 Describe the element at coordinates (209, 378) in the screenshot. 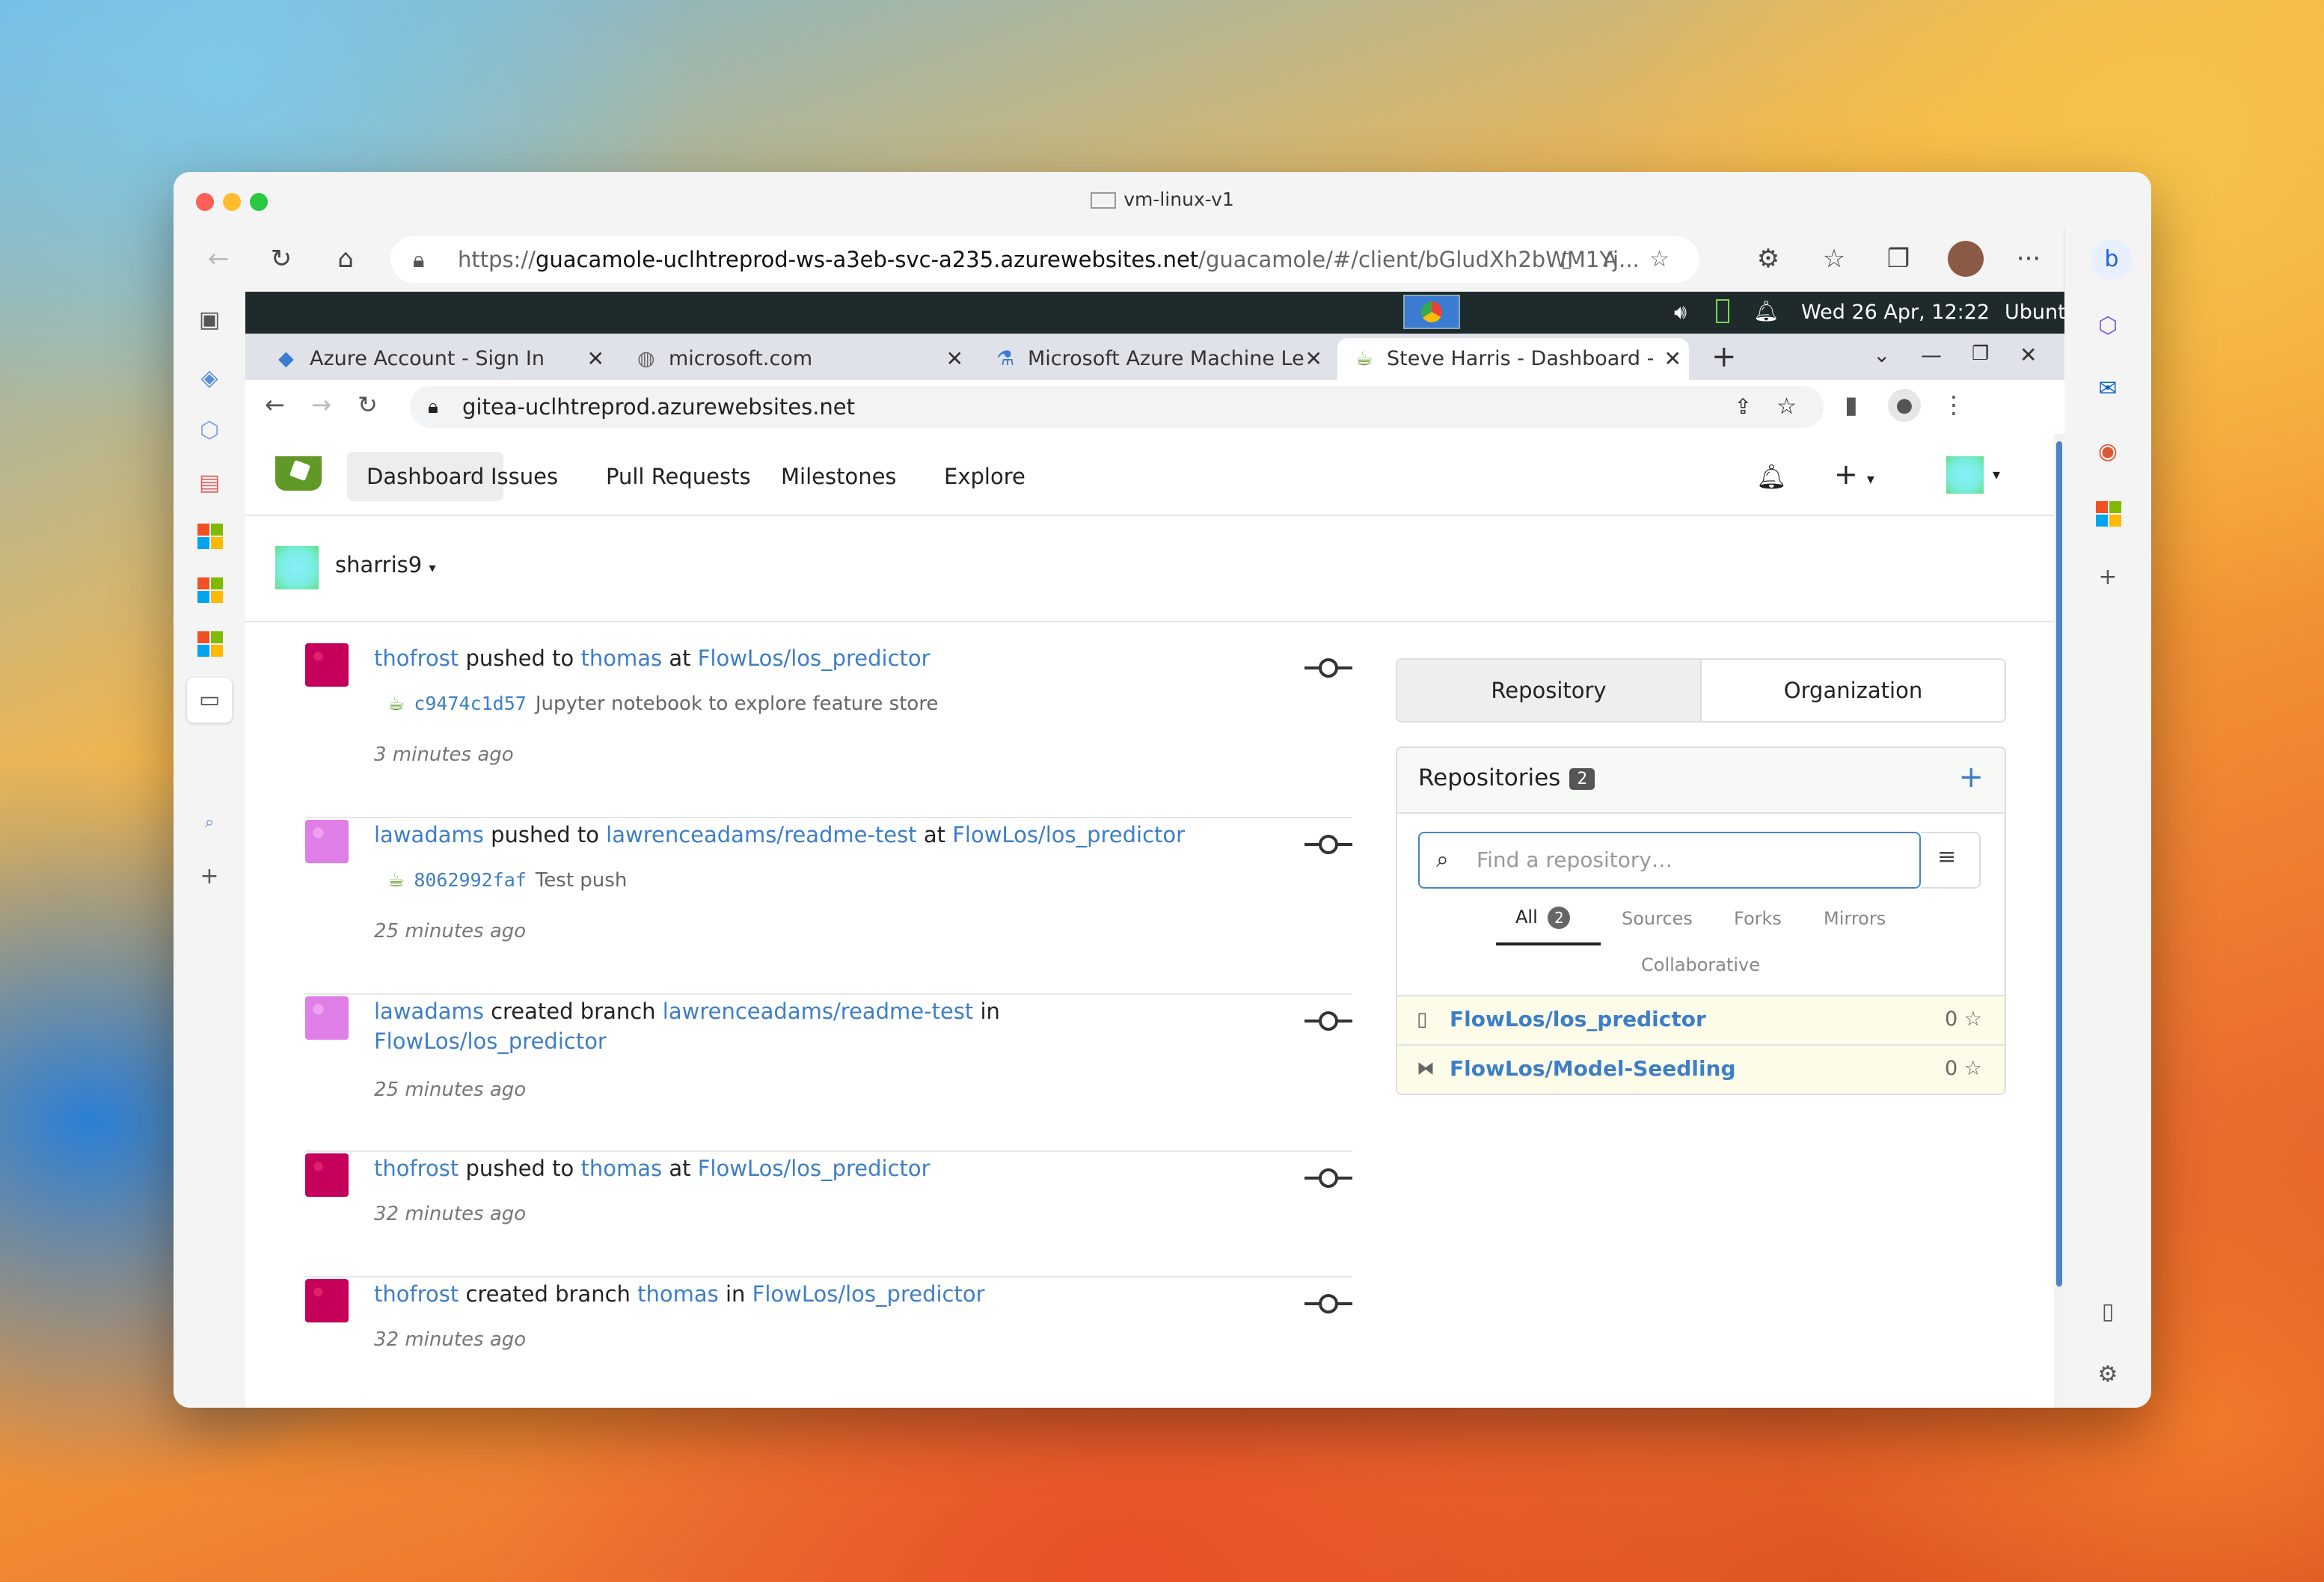

I see `tab-icon-azure: ◈` at that location.